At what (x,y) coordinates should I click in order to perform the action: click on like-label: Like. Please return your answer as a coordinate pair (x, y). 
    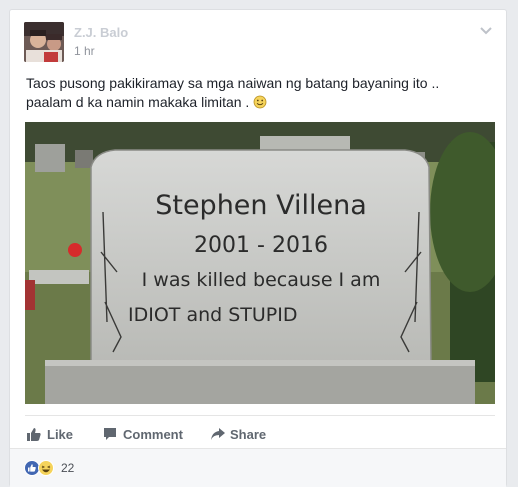
    Looking at the image, I should click on (60, 434).